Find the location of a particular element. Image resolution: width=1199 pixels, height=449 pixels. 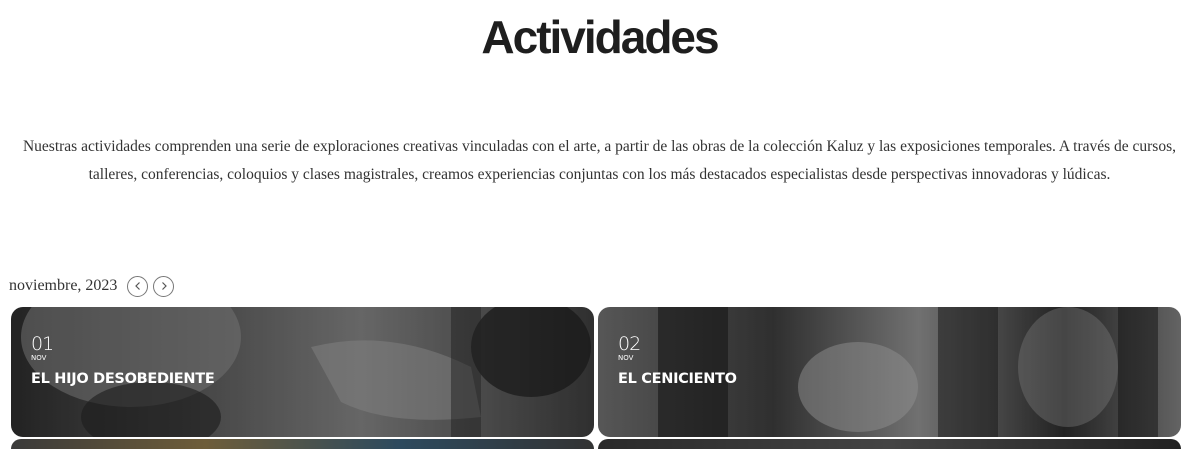

month-navigator: noviembre, 2023 is located at coordinates (94, 286).